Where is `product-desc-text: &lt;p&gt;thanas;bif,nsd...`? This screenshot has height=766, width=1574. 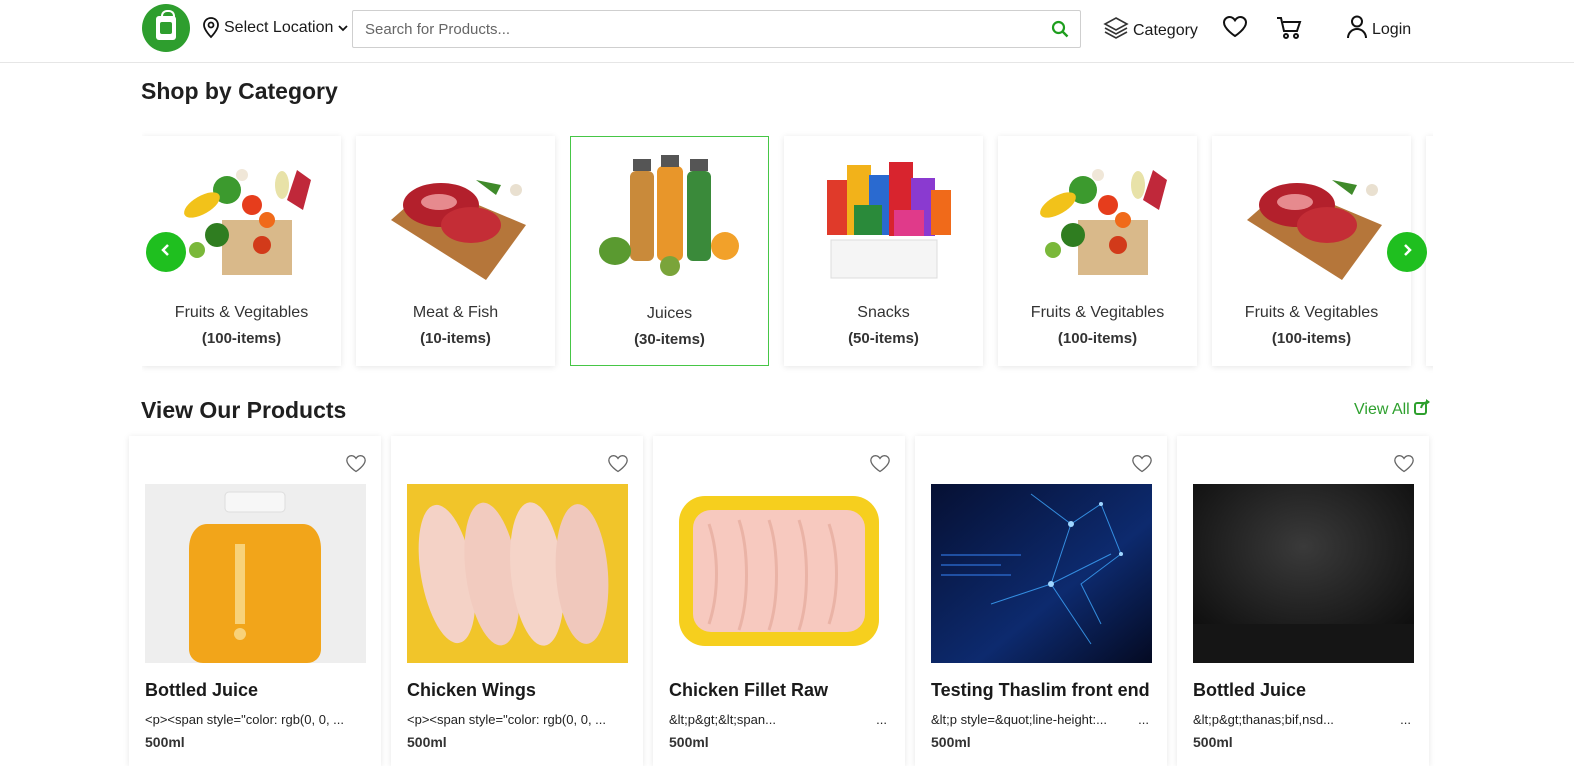 product-desc-text: &lt;p&gt;thanas;bif,nsd... is located at coordinates (1263, 719).